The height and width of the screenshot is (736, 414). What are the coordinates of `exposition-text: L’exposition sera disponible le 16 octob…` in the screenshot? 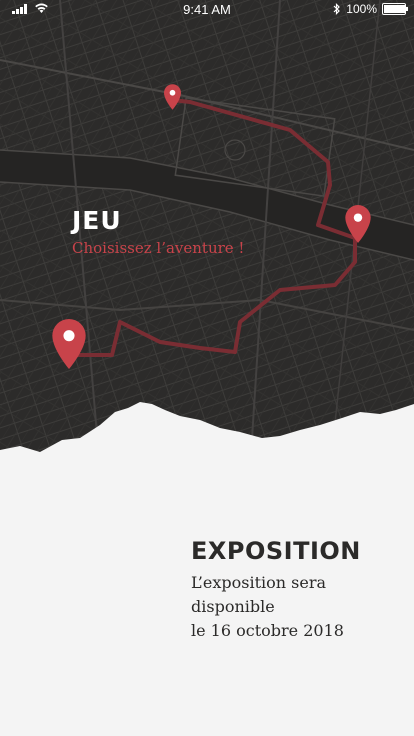 It's located at (276, 607).